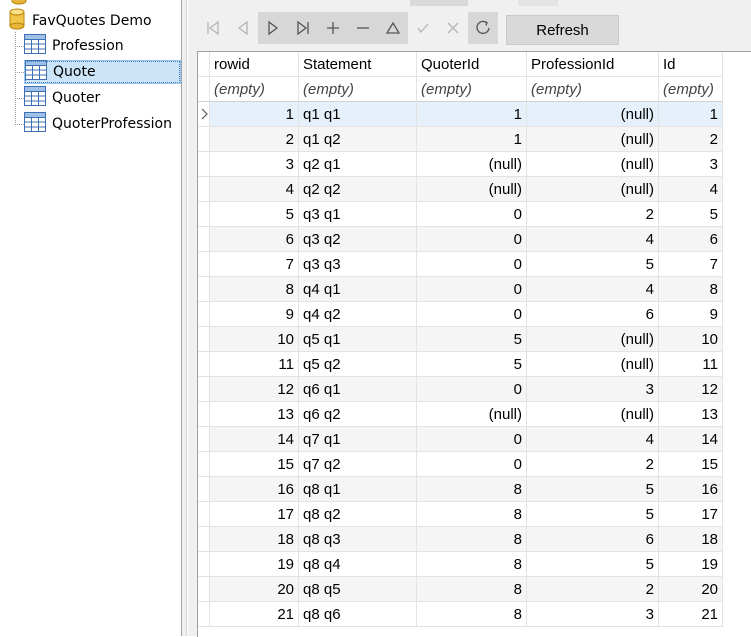  I want to click on tree-item-quoter: Quoter, so click(102, 98).